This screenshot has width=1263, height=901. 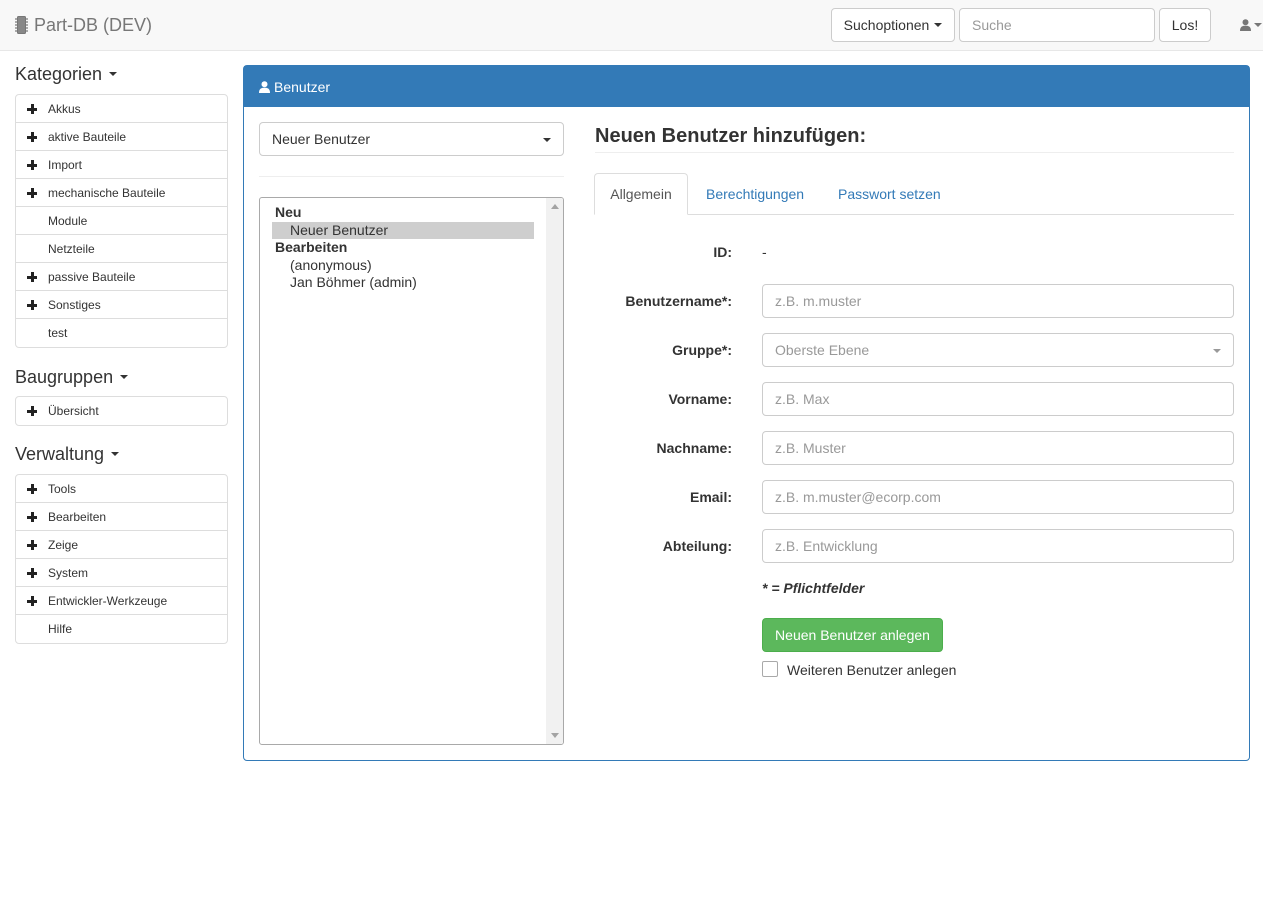 I want to click on sidebar-item-label: aktive Bauteile, so click(x=87, y=136).